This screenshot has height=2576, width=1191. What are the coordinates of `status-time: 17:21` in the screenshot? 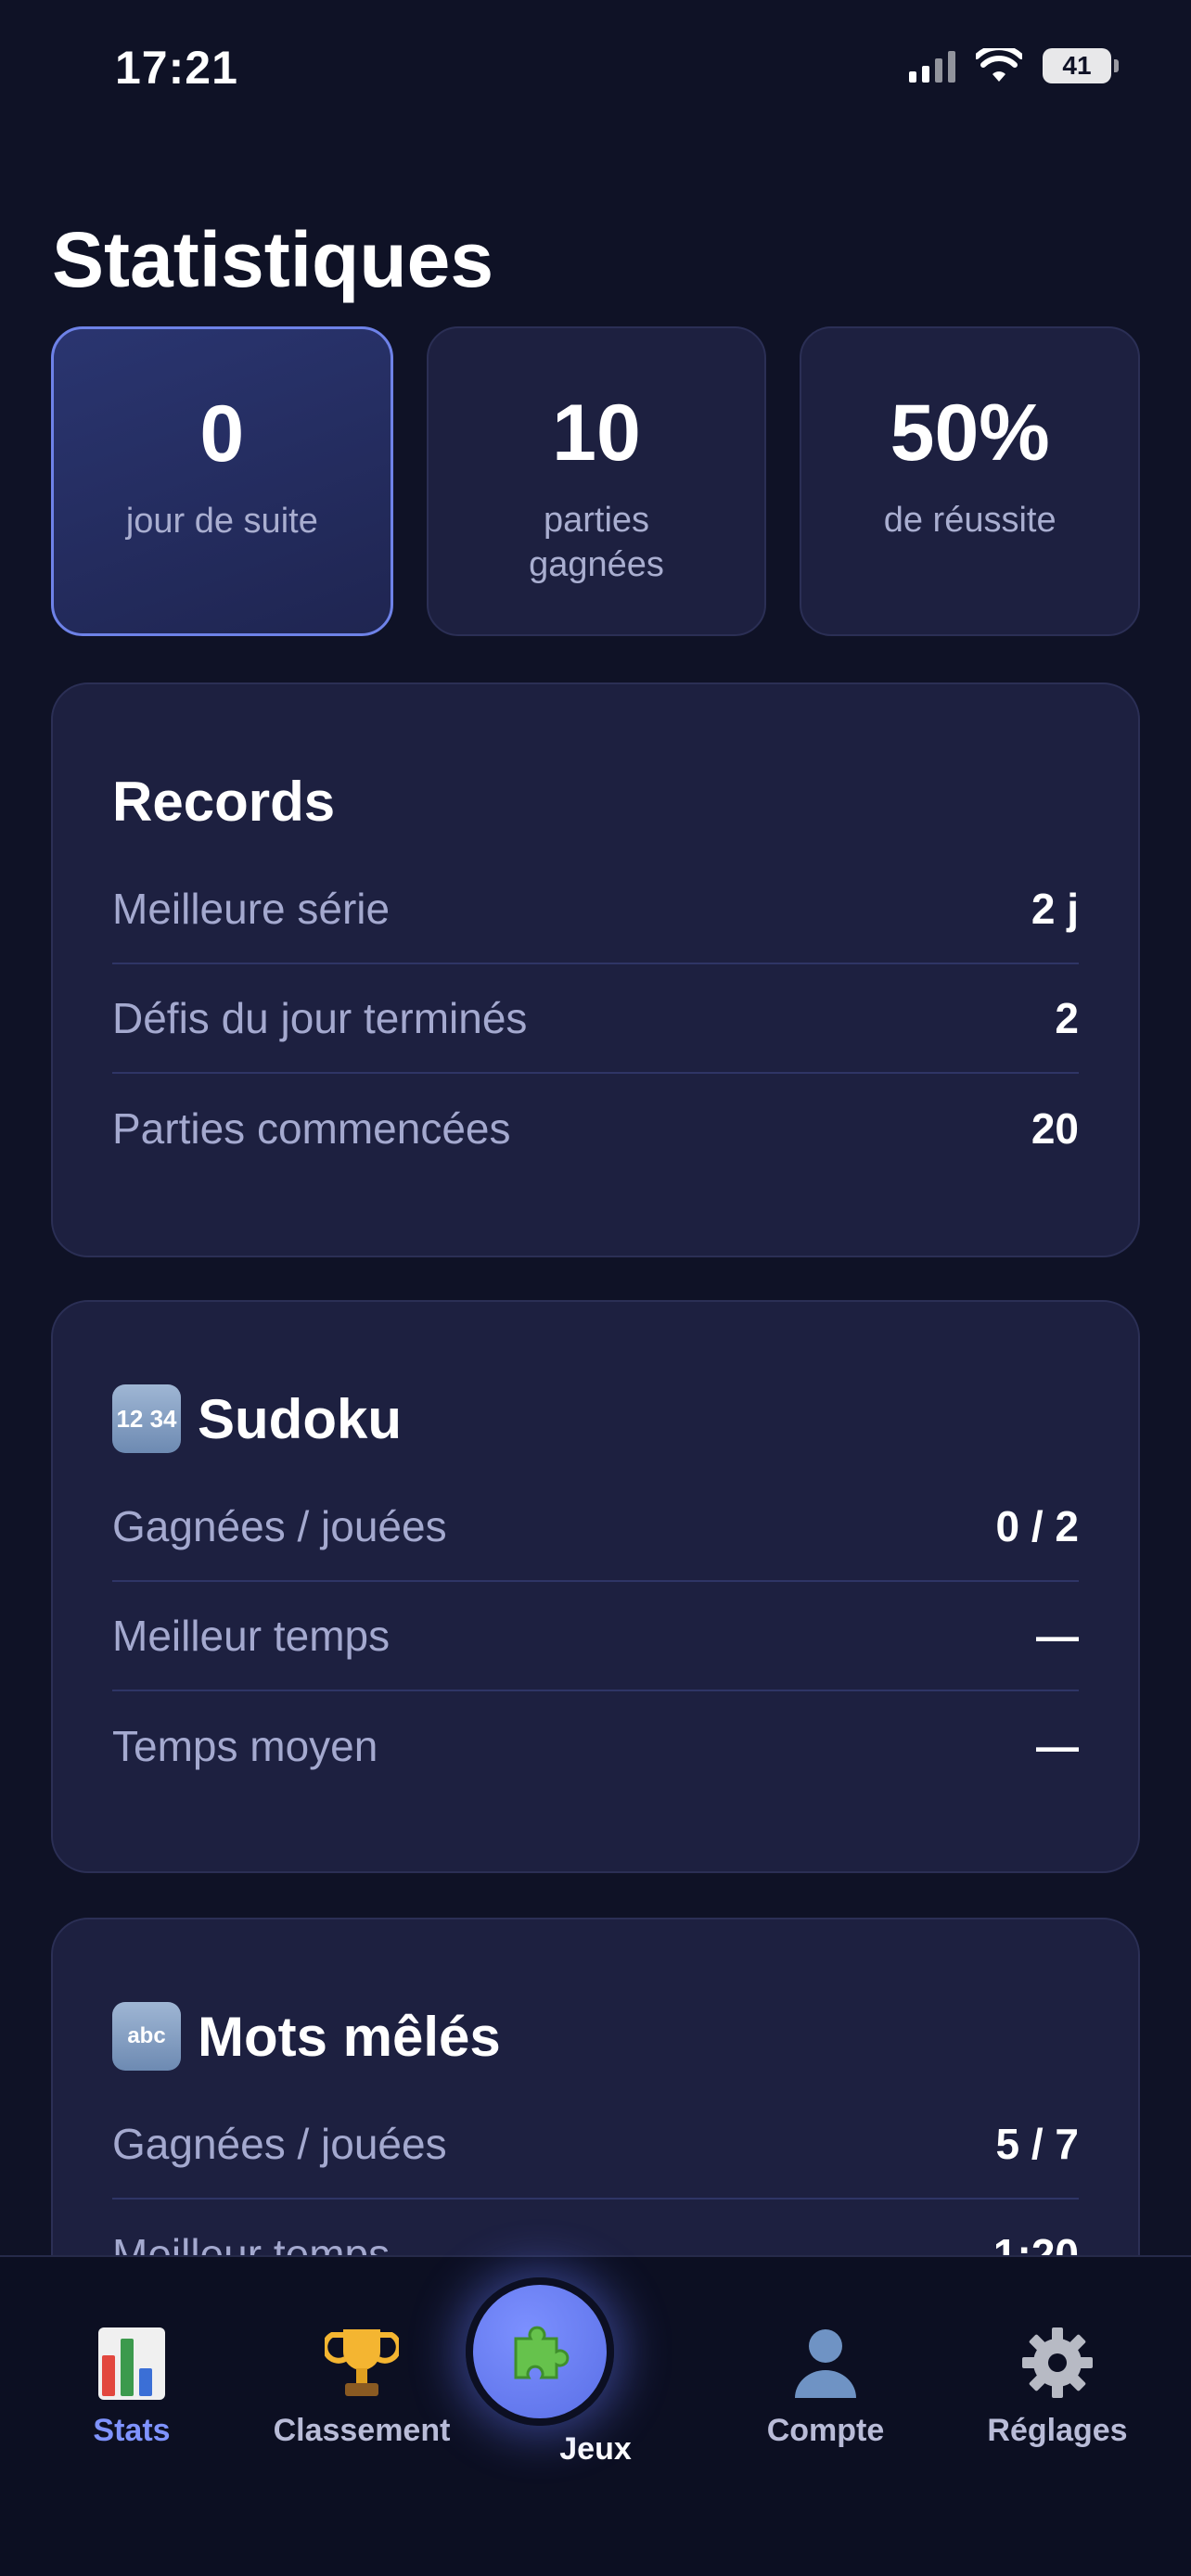 It's located at (177, 68).